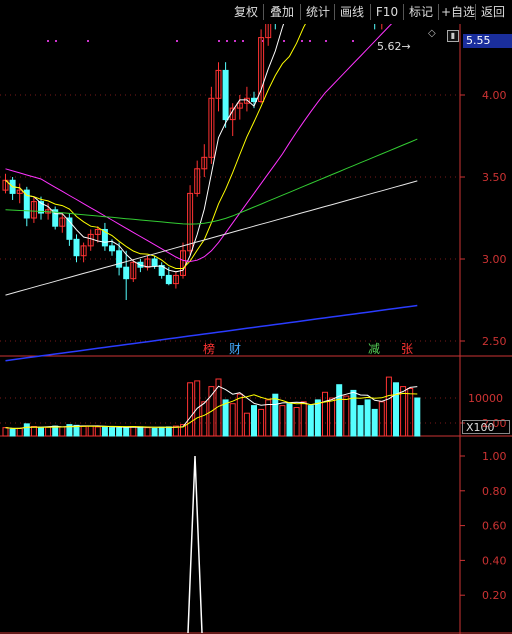 This screenshot has width=512, height=634. What do you see at coordinates (494, 595) in the screenshot?
I see `indicator-axis-label: 0.20` at bounding box center [494, 595].